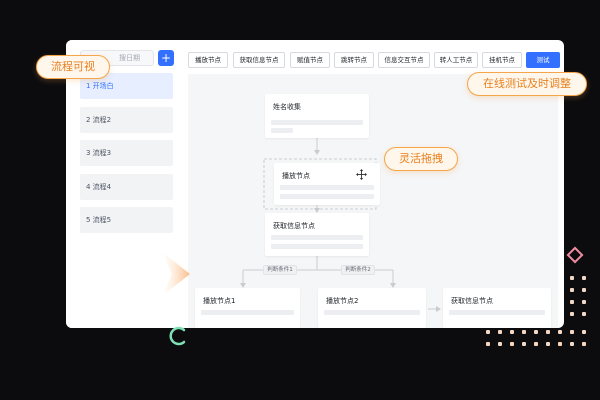 This screenshot has width=600, height=400. Describe the element at coordinates (296, 176) in the screenshot. I see `node-title: 播放节点` at that location.